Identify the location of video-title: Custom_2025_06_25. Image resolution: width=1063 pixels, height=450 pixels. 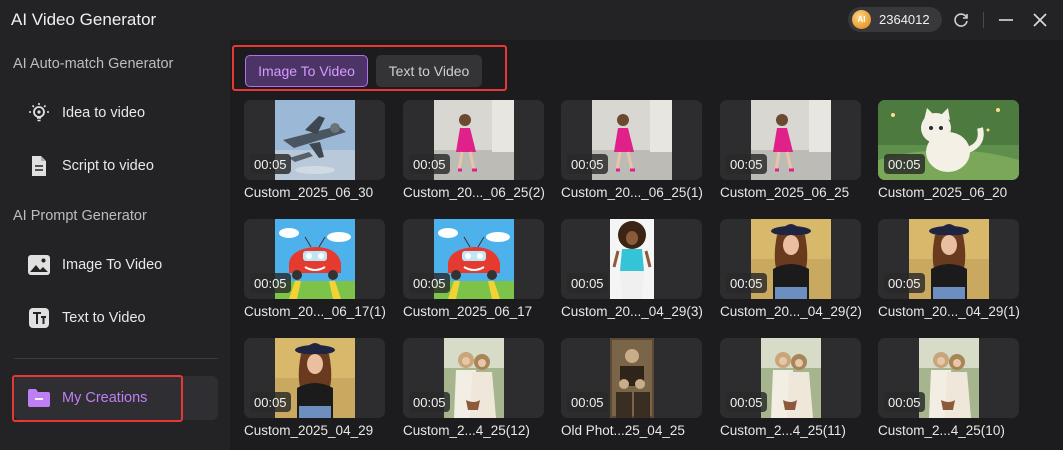
(784, 192).